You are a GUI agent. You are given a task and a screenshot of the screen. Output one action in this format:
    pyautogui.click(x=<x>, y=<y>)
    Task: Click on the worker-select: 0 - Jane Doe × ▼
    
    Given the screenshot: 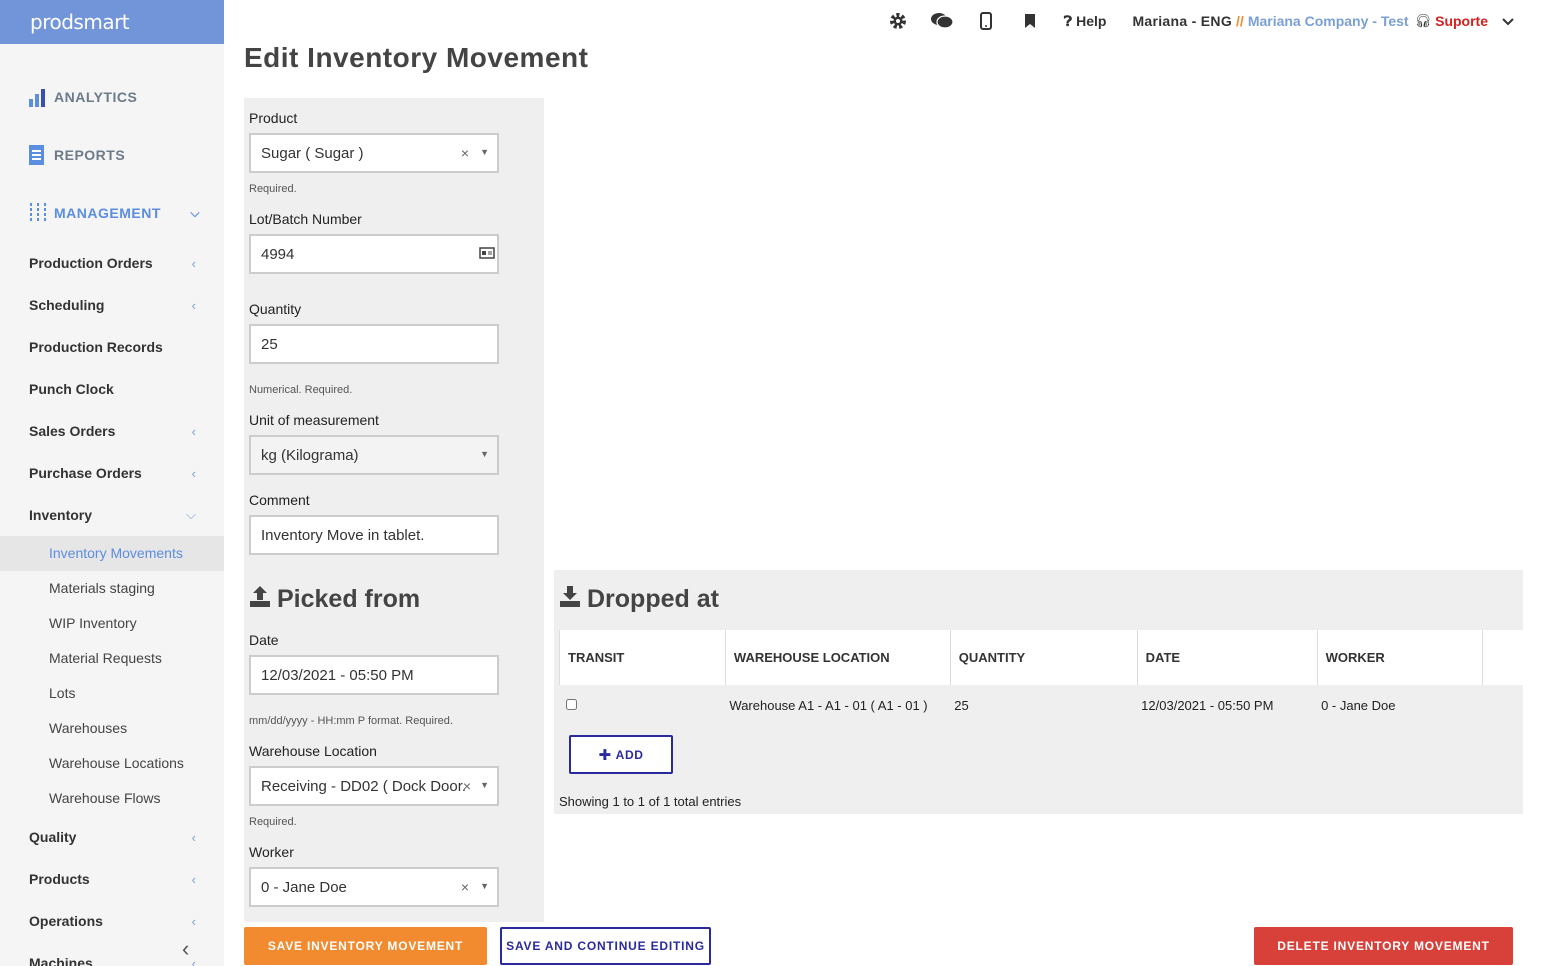 What is the action you would take?
    pyautogui.click(x=374, y=887)
    